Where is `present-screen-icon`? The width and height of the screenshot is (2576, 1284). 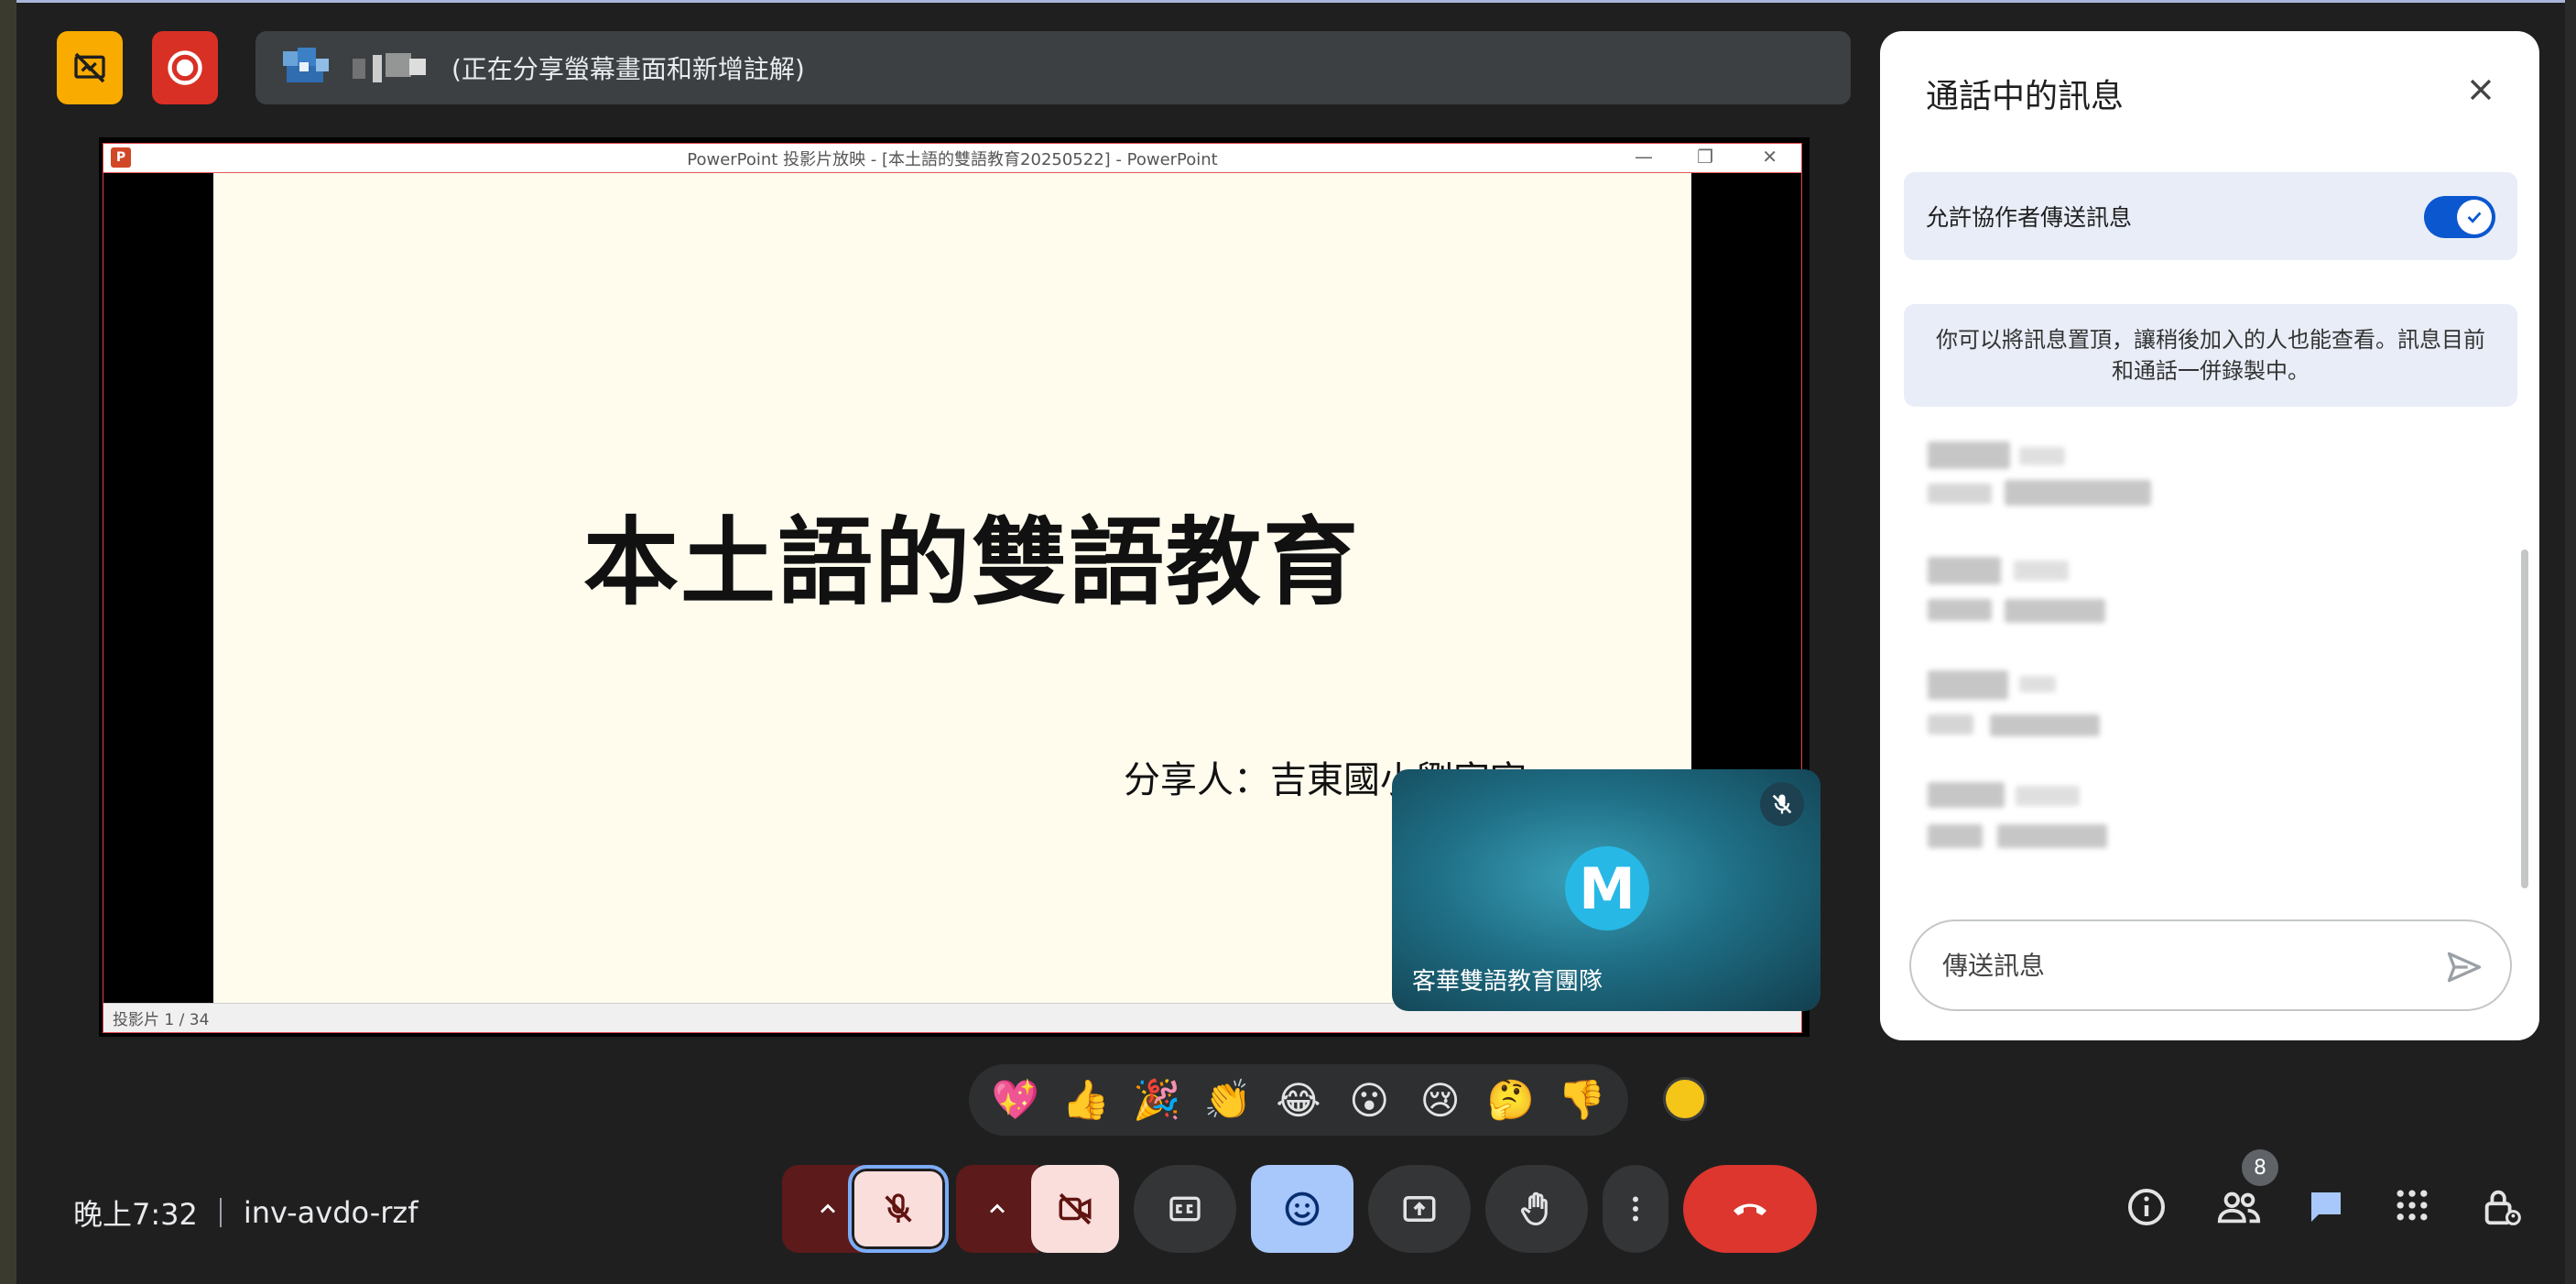 present-screen-icon is located at coordinates (1419, 1209).